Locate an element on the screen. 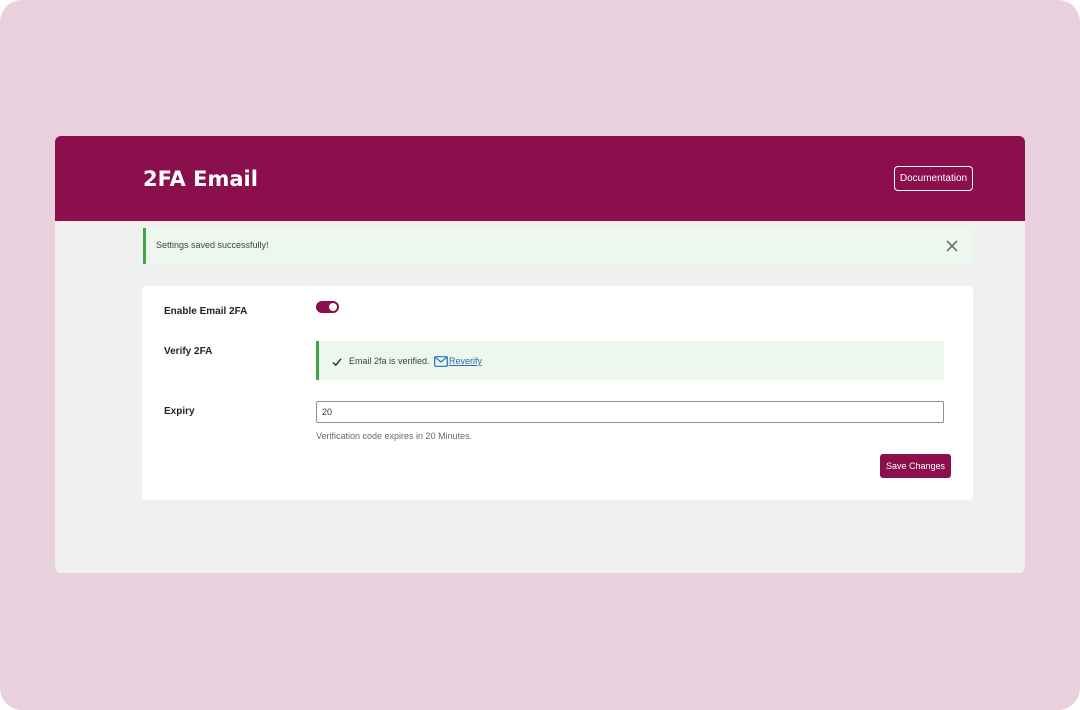  enable-email-2fa-label: Enable Email 2FA is located at coordinates (206, 311).